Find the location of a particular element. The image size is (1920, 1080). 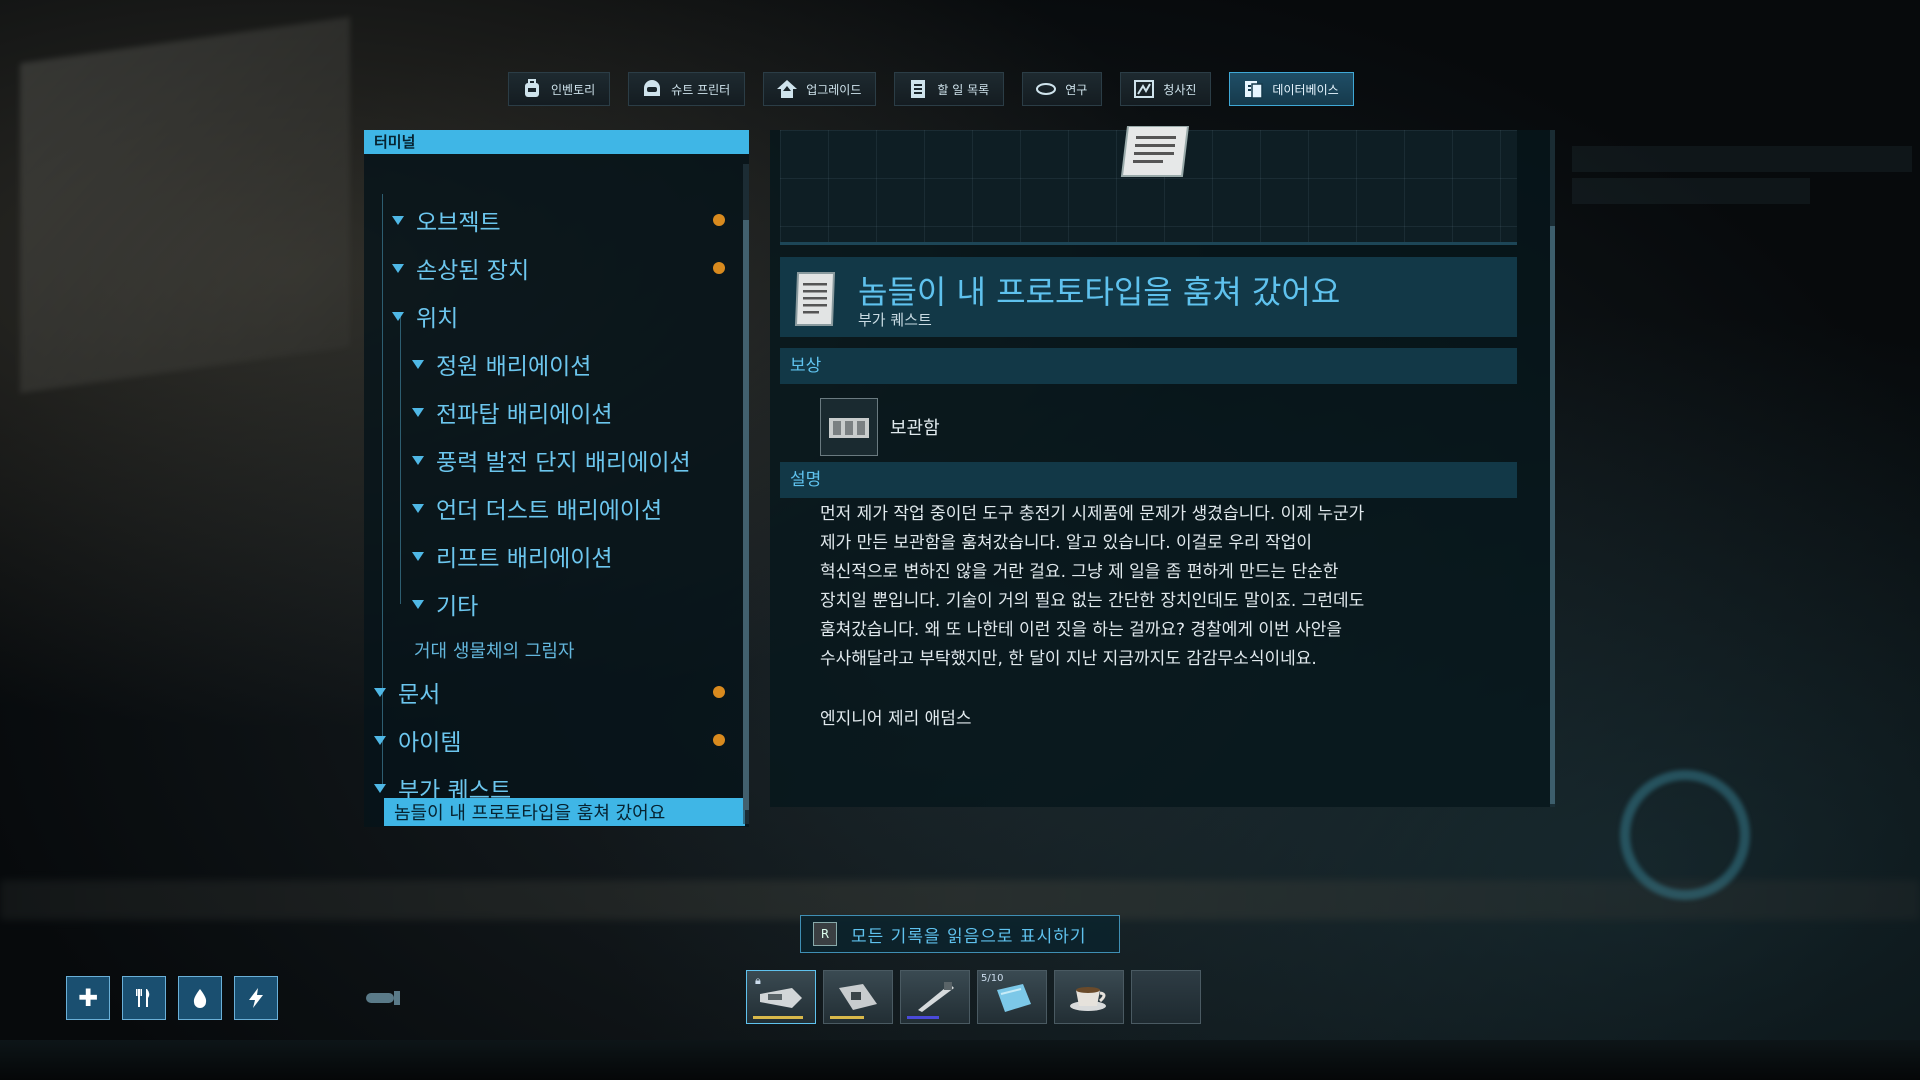

hotbar-slot-4: 5/10 is located at coordinates (1012, 997).